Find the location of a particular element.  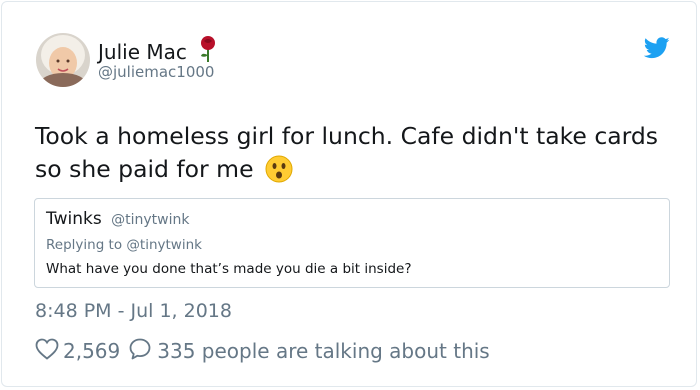

quoted-author: Twinks @tinytwink is located at coordinates (117, 219).